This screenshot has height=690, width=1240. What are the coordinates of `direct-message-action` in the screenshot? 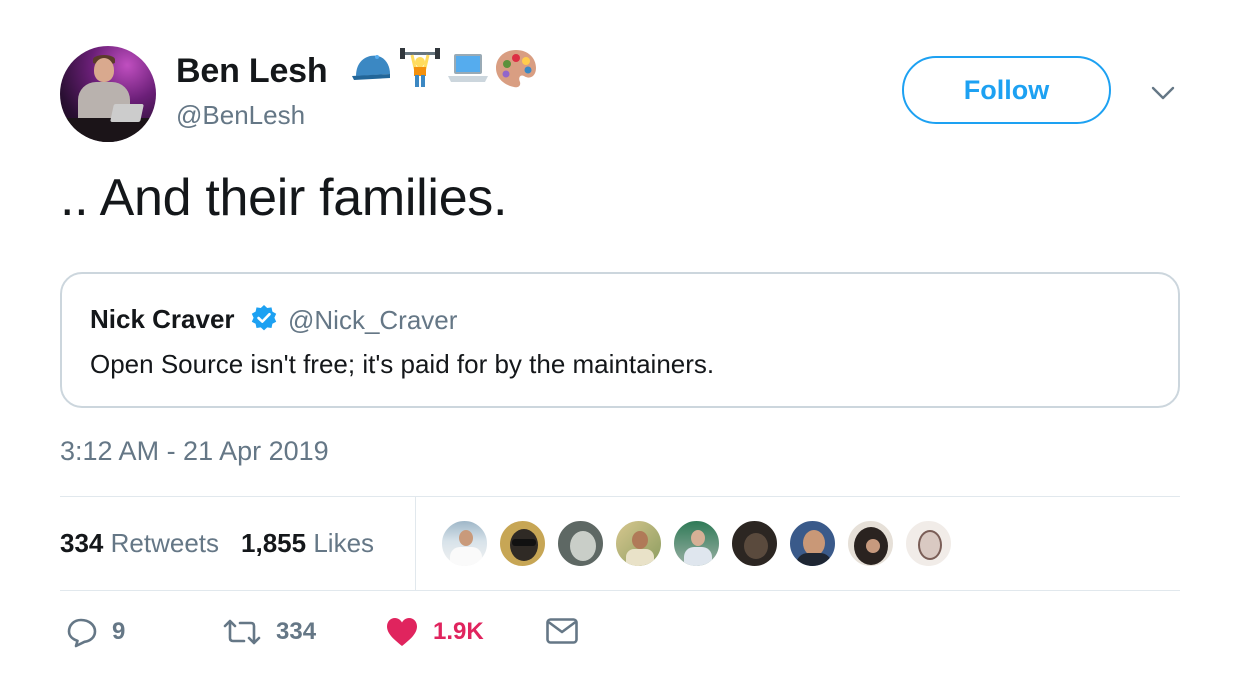 It's located at (562, 631).